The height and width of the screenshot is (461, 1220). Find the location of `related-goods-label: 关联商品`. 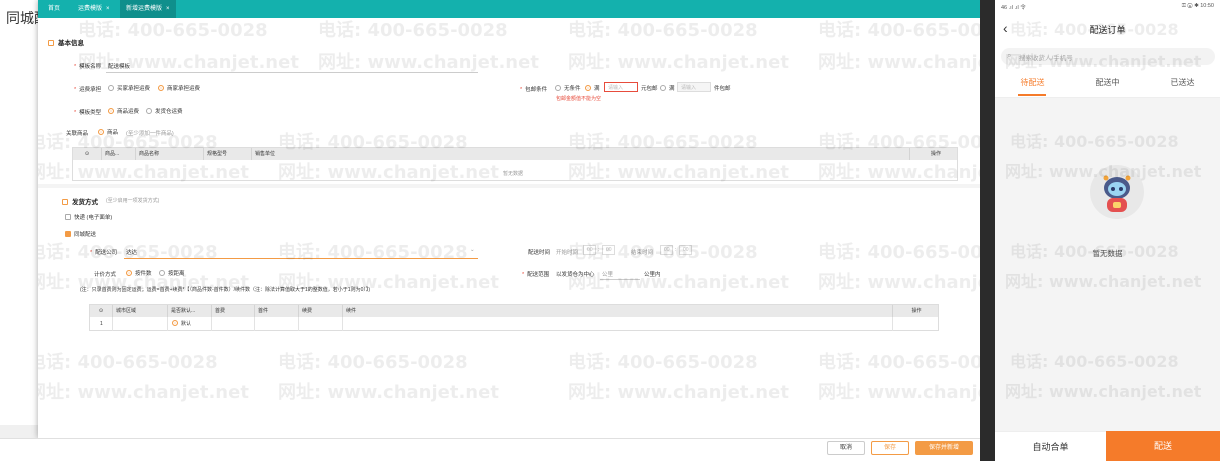

related-goods-label: 关联商品 is located at coordinates (77, 134).